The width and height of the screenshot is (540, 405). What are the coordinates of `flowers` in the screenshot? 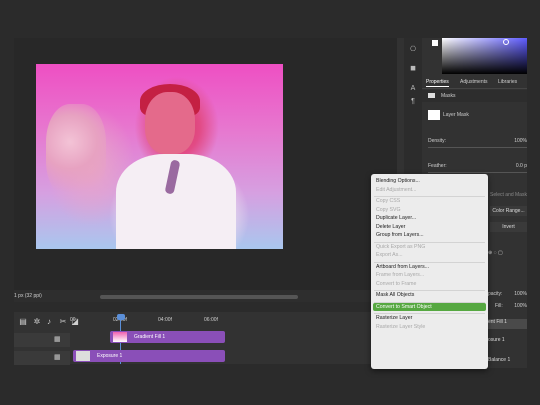 It's located at (76, 151).